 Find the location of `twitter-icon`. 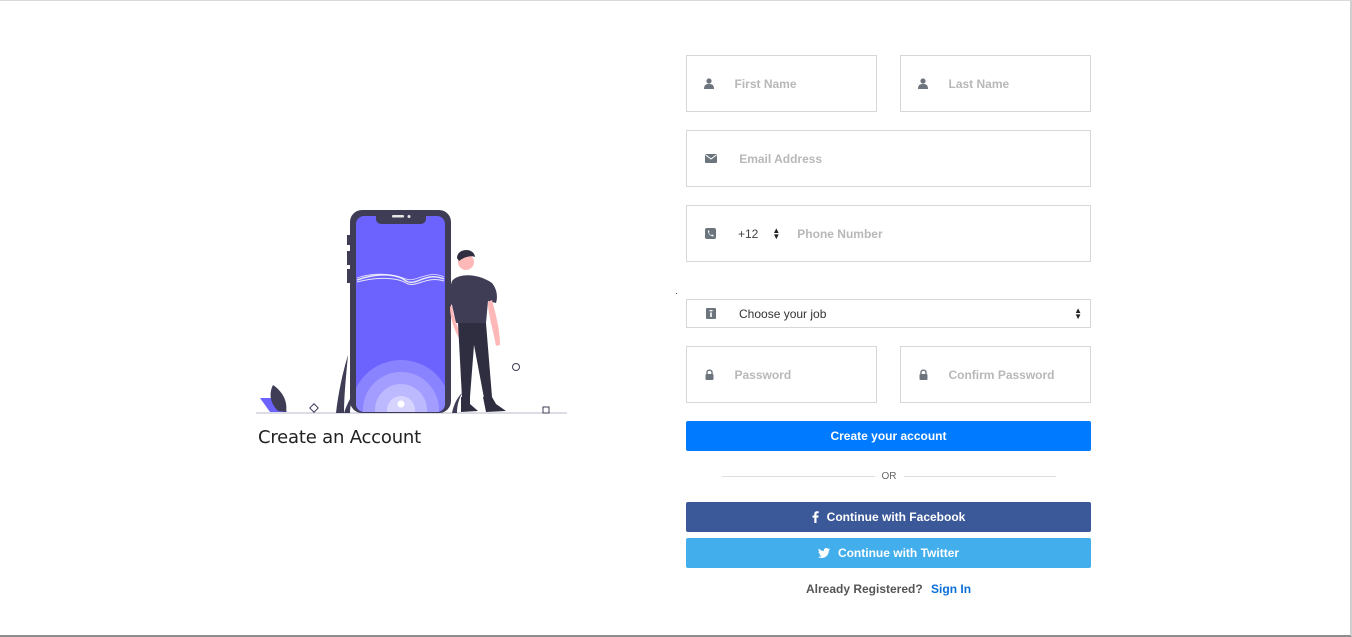

twitter-icon is located at coordinates (823, 553).